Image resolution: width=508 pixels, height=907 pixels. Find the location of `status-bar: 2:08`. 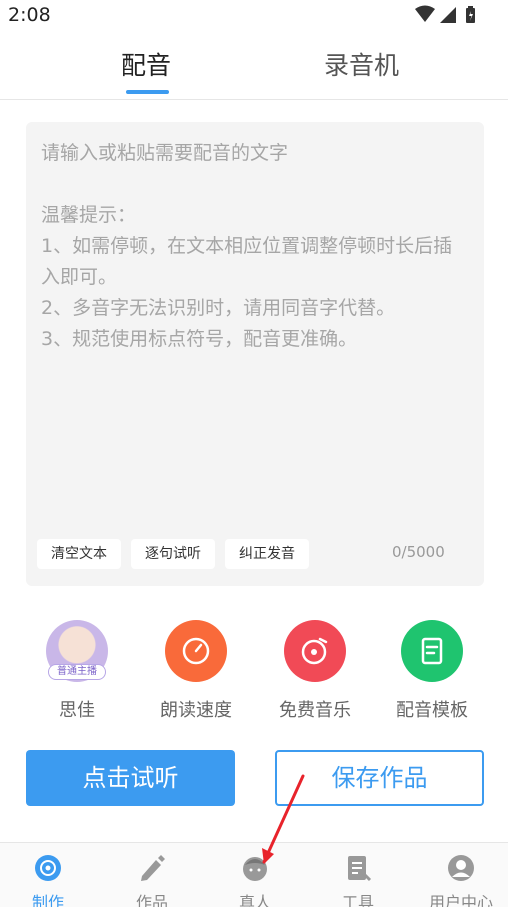

status-bar: 2:08 is located at coordinates (254, 15).